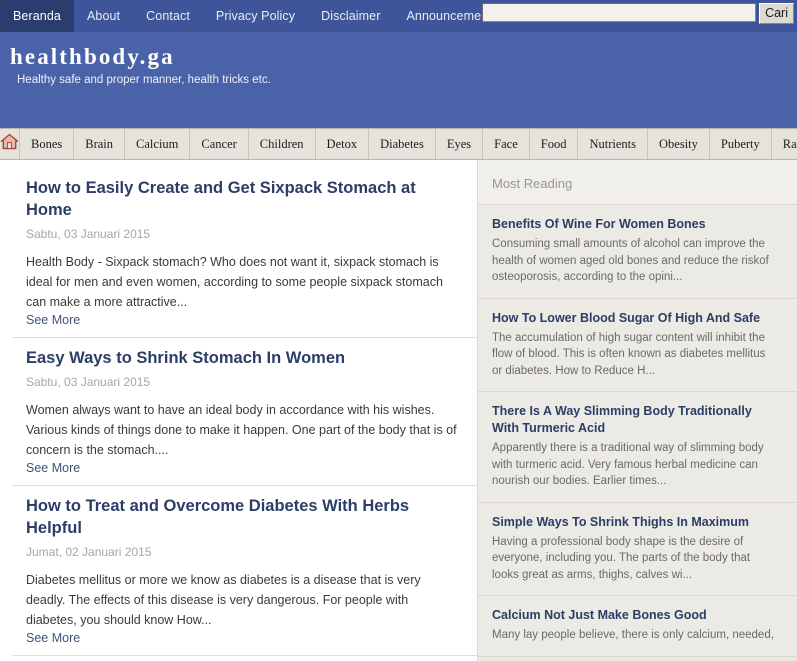 This screenshot has height=661, width=797. Describe the element at coordinates (613, 144) in the screenshot. I see `category-item-nutrients: Nutrients` at that location.